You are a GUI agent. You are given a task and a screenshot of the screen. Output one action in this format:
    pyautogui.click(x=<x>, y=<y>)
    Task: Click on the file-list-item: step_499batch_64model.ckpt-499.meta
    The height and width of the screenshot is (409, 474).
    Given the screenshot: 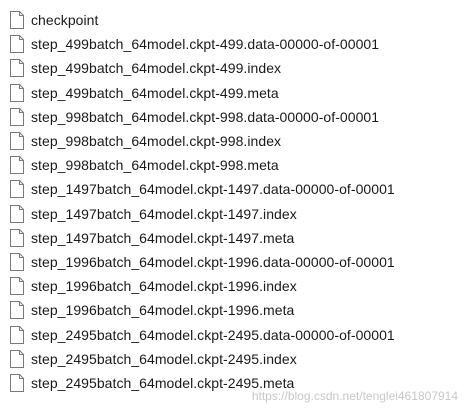 What is the action you would take?
    pyautogui.click(x=237, y=93)
    